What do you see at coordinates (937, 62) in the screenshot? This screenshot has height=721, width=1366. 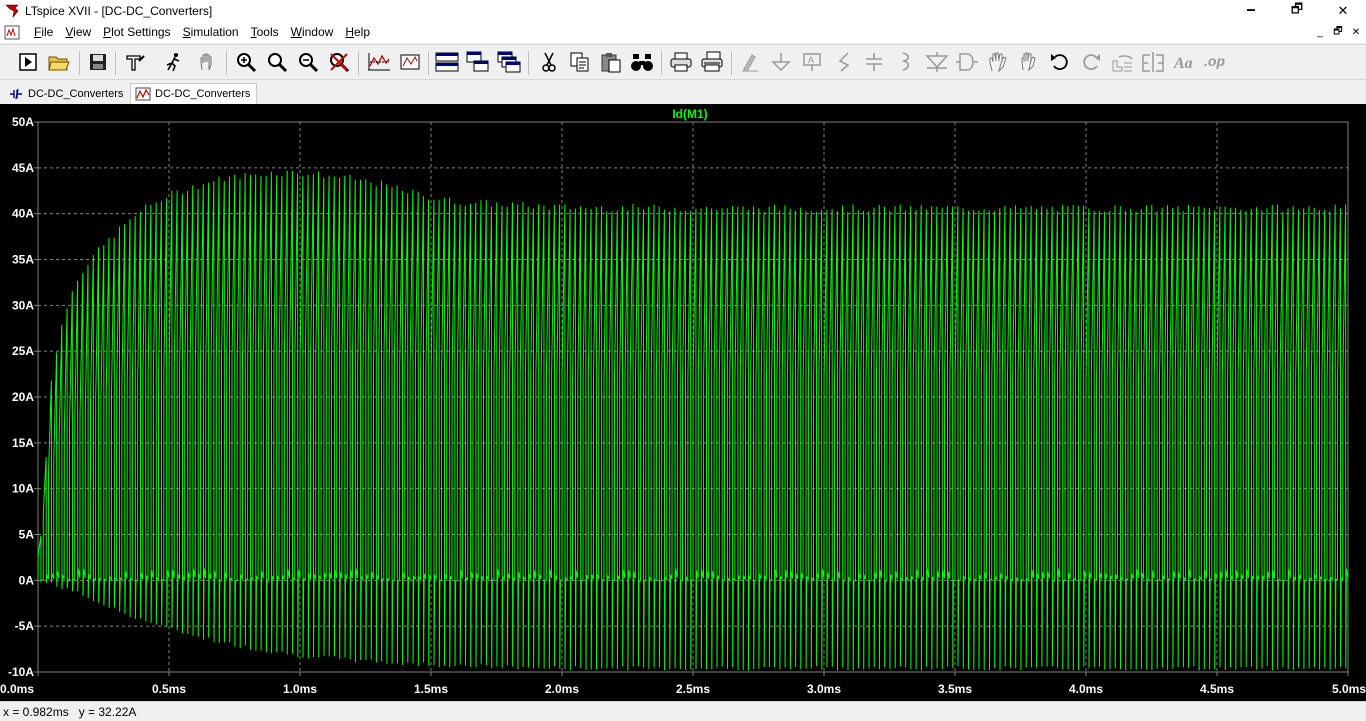 I see `diode-icon` at bounding box center [937, 62].